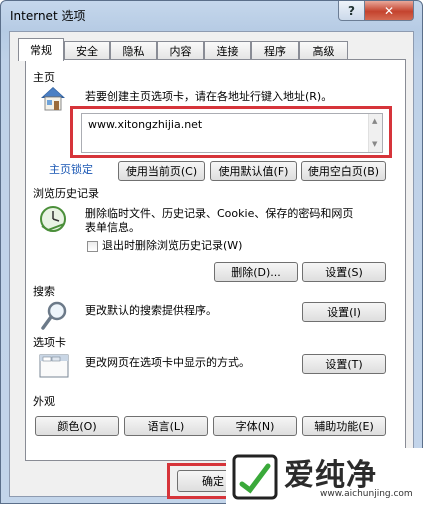 This screenshot has height=505, width=423. Describe the element at coordinates (344, 426) in the screenshot. I see `accessibility-button: 辅助功能(E)` at that location.